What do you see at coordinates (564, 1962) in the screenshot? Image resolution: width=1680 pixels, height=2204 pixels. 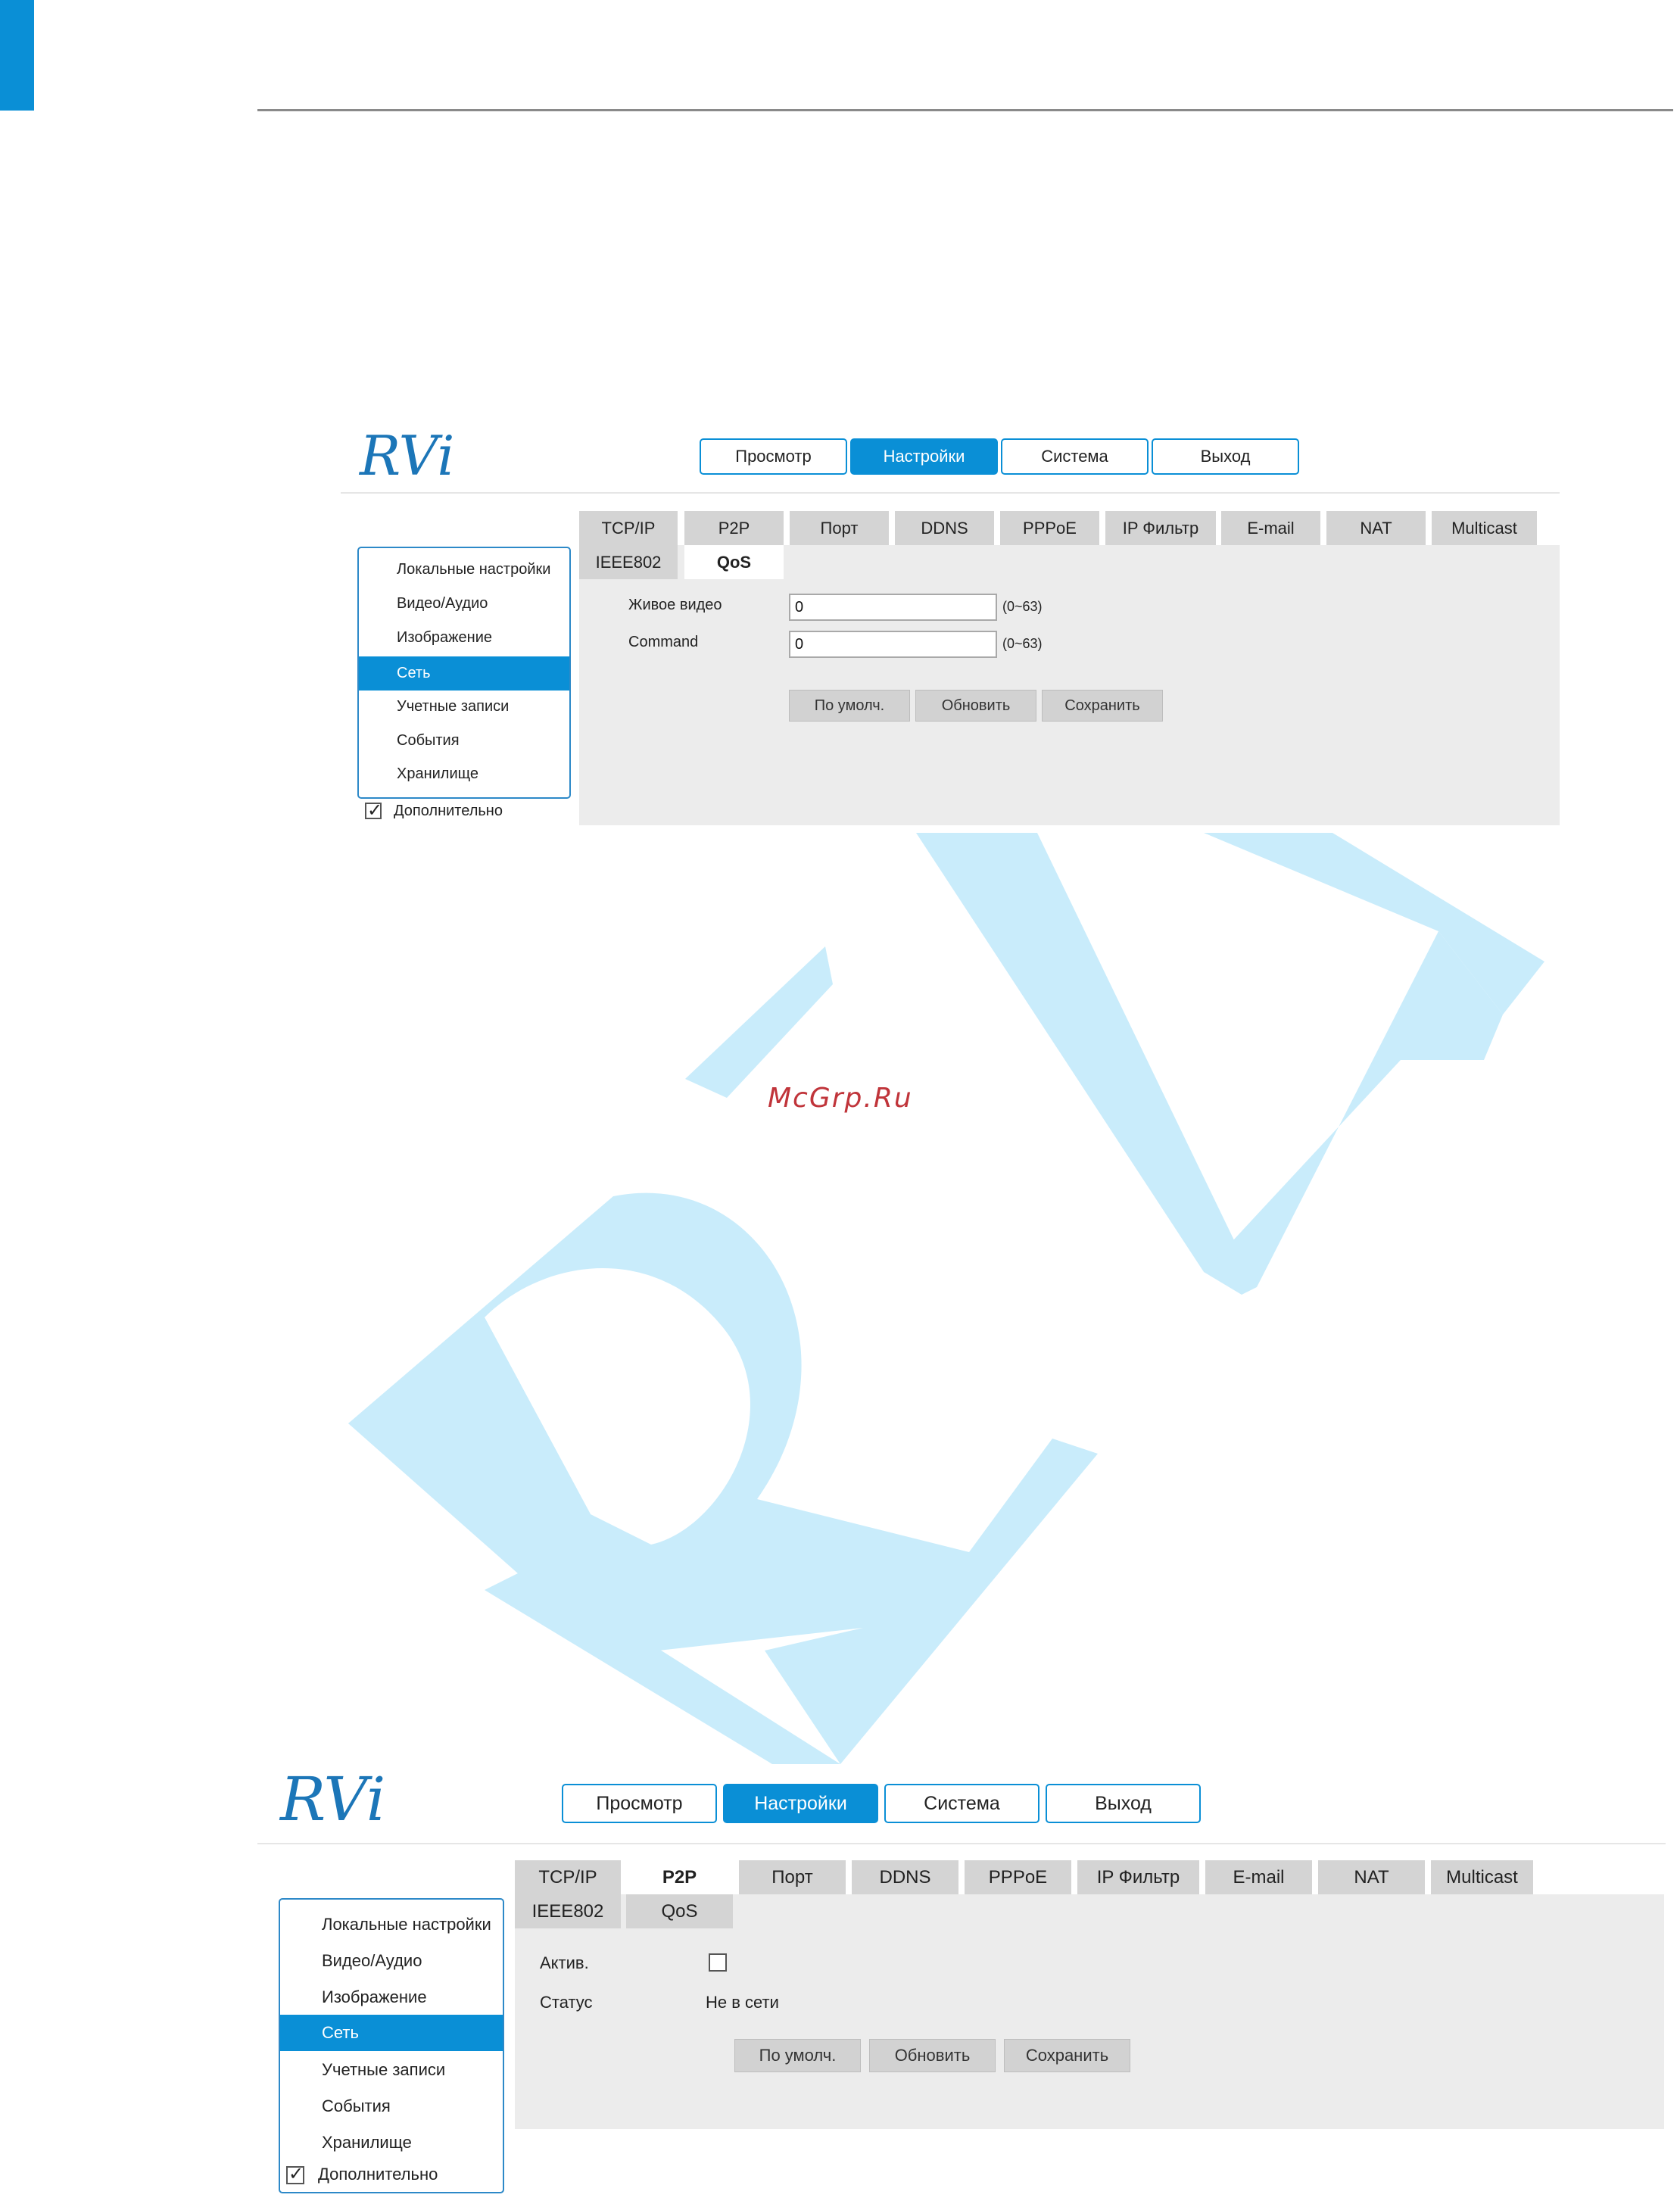 I see `enable-label: Актив.` at bounding box center [564, 1962].